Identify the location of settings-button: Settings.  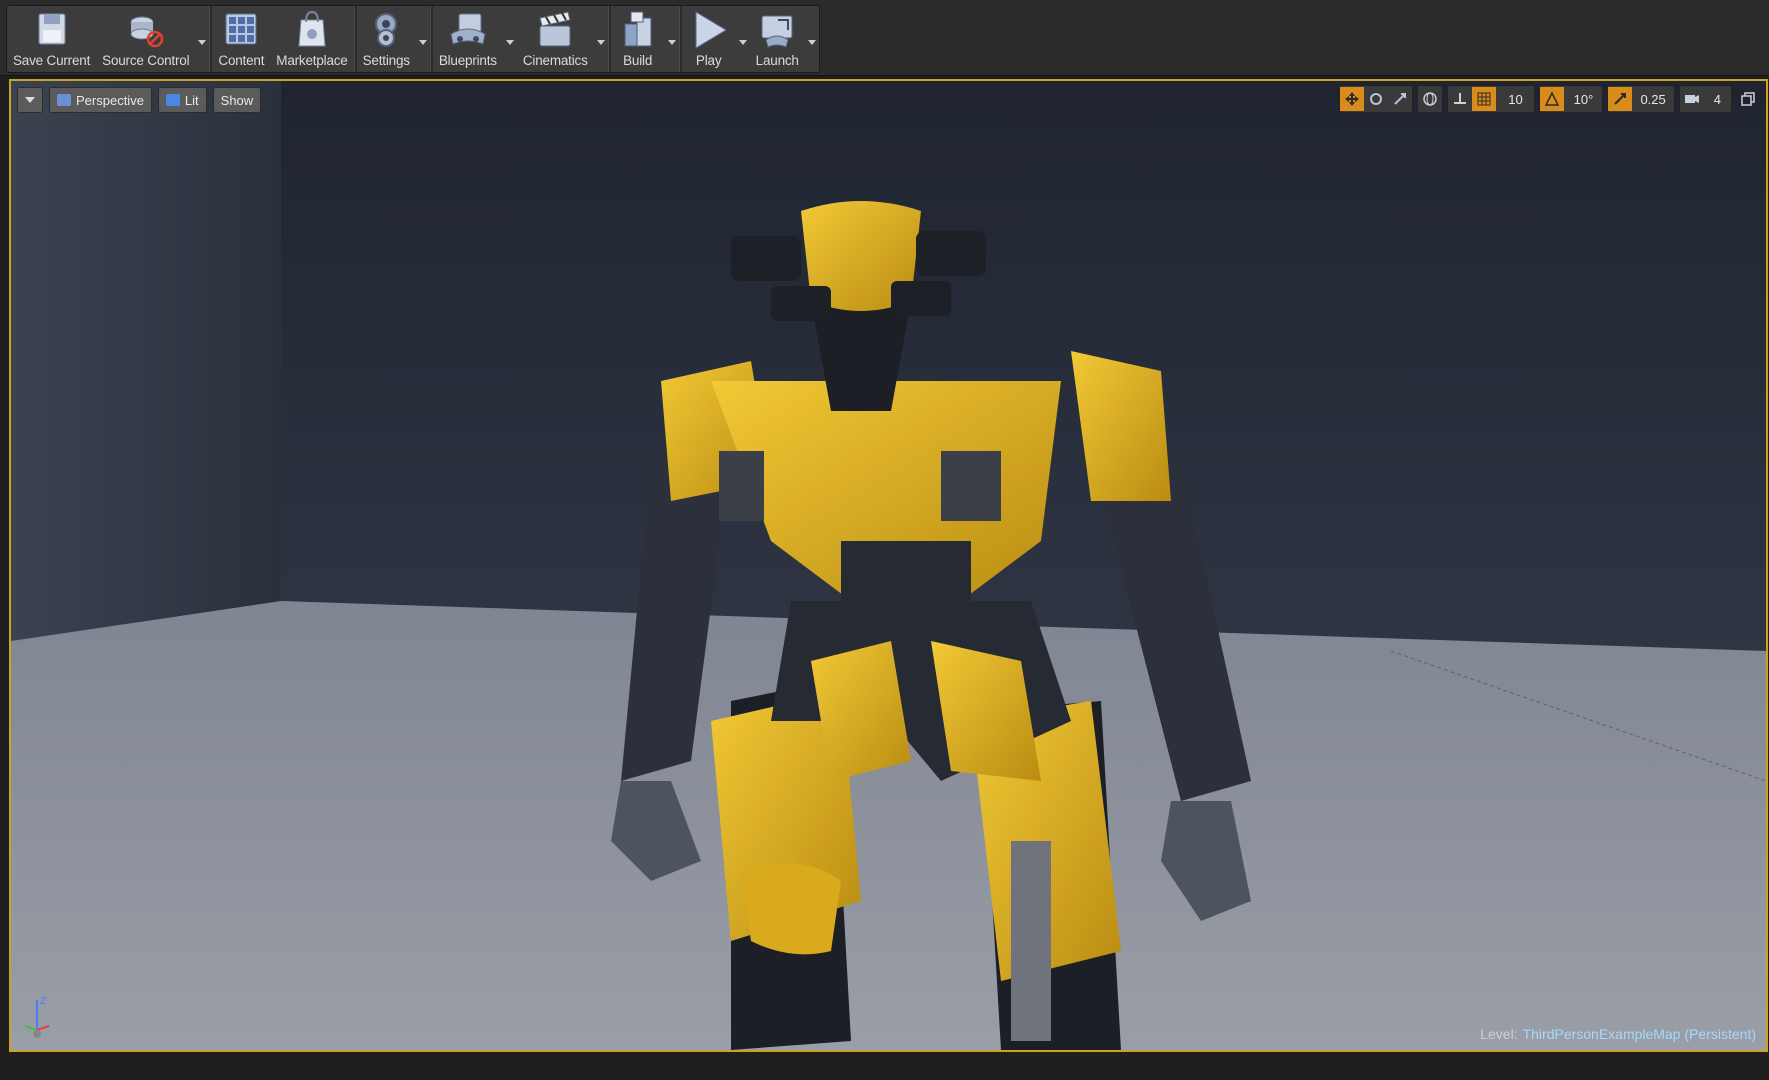
(386, 39).